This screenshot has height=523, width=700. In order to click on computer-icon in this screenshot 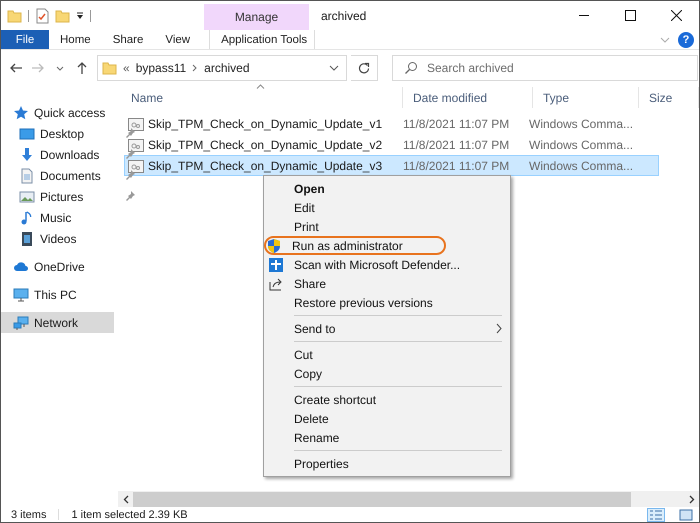, I will do `click(21, 294)`.